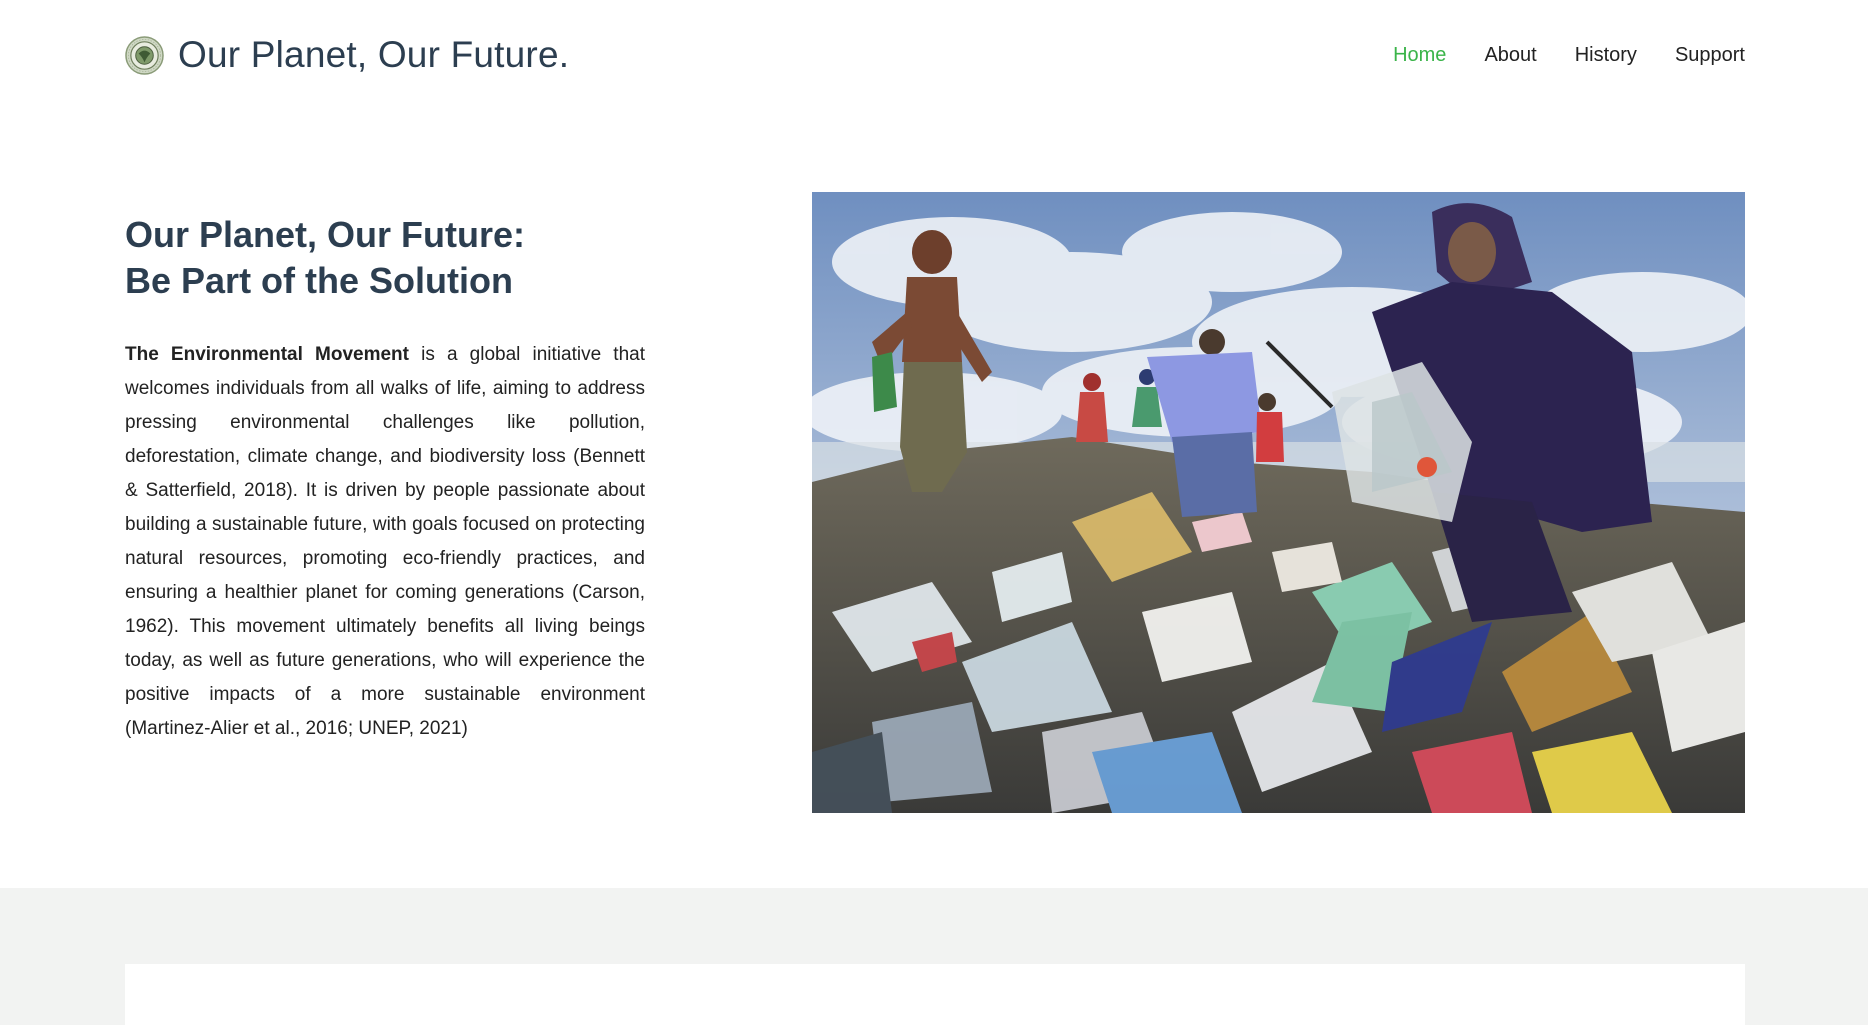  What do you see at coordinates (1710, 55) in the screenshot?
I see `nav-support: Support` at bounding box center [1710, 55].